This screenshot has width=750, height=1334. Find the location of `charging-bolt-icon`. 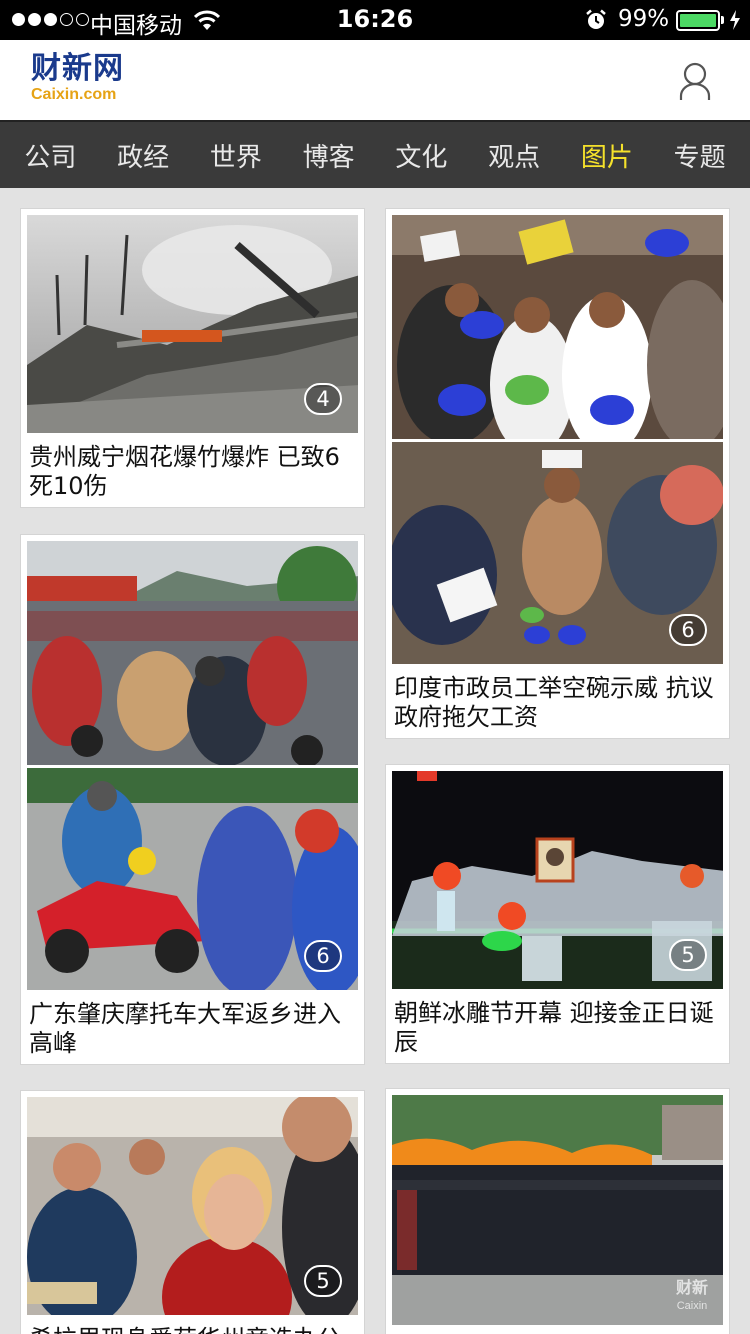

charging-bolt-icon is located at coordinates (735, 20).